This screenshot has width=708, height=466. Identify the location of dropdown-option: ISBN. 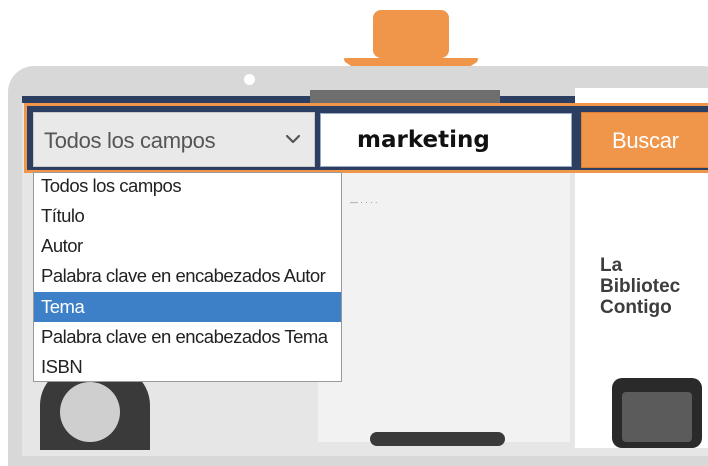
(187, 366).